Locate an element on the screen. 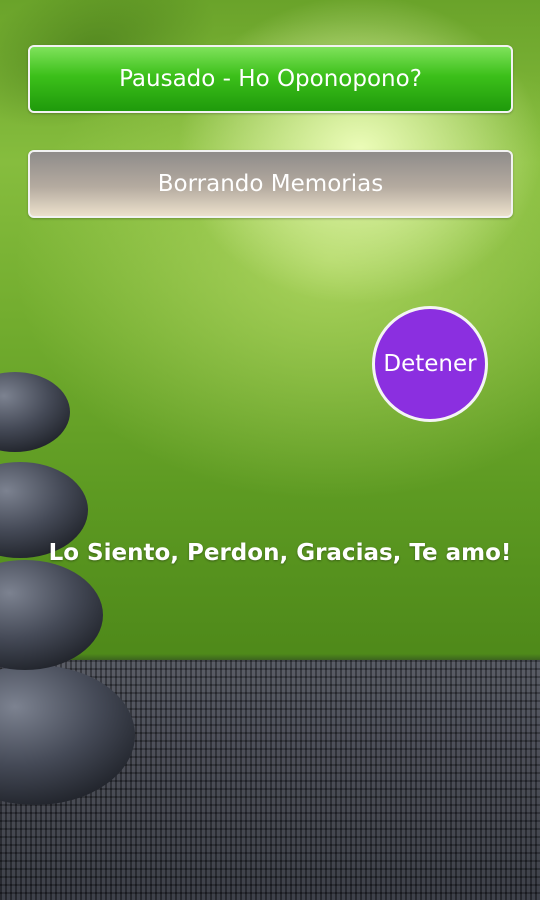  status-button-label: Pausado - Ho Oponopono? is located at coordinates (270, 79).